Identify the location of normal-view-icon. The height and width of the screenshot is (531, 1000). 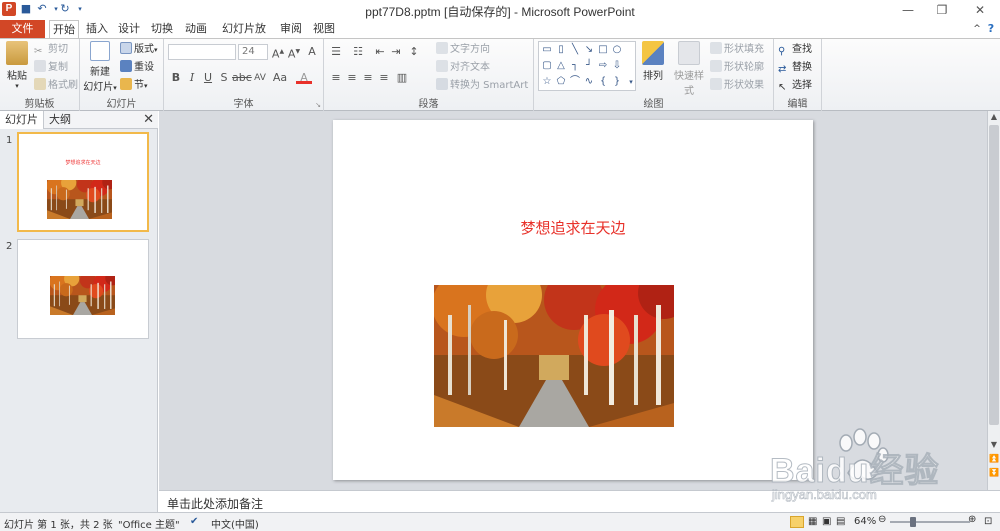
(797, 522).